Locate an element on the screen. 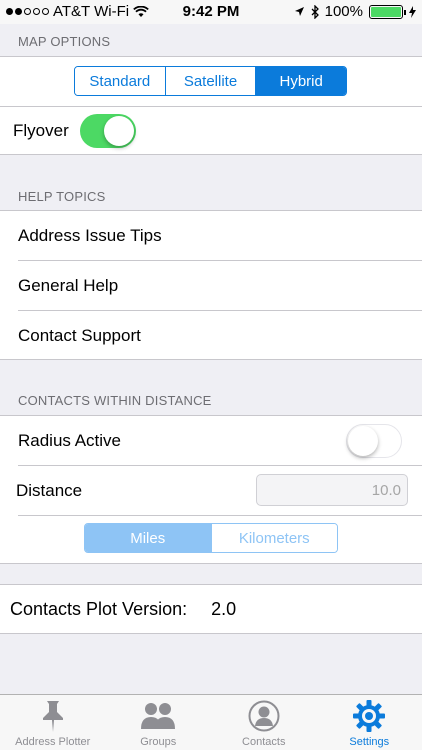 The height and width of the screenshot is (750, 422). version-row: Contacts Plot Version: 2.0 is located at coordinates (211, 609).